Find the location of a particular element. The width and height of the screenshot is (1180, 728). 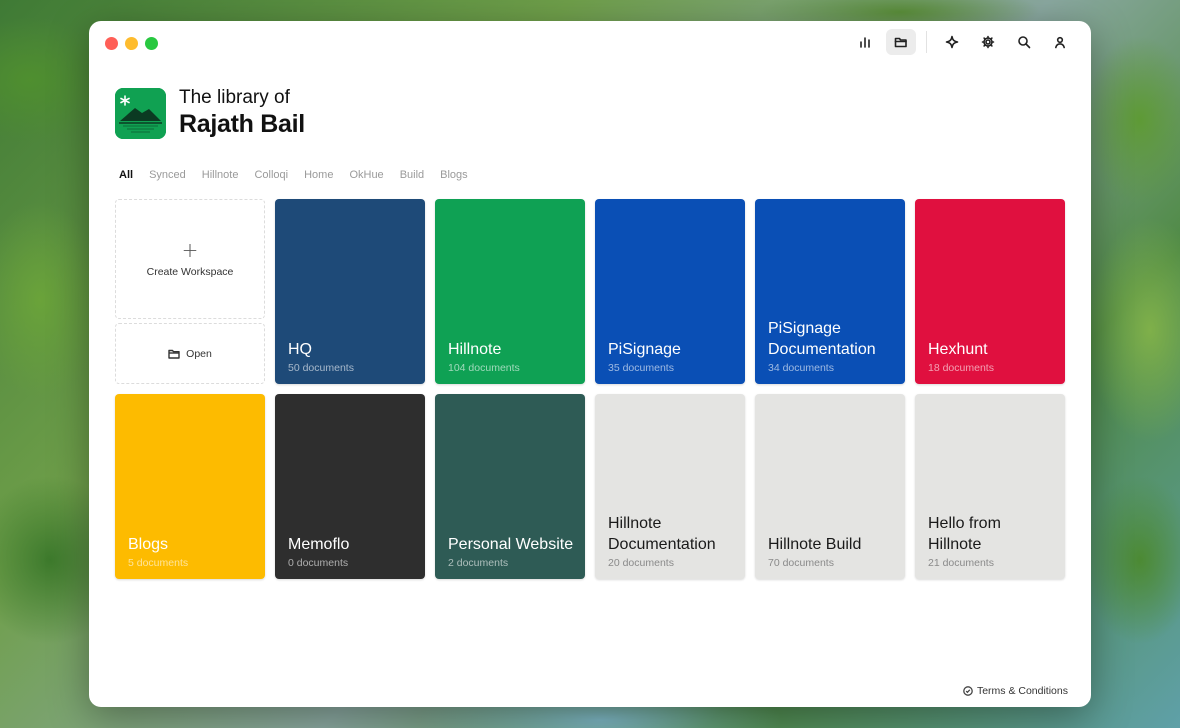

library-header: The library of Rajath Bail is located at coordinates (210, 113).